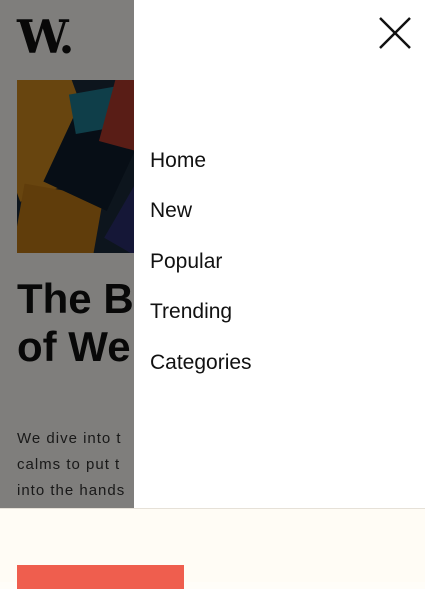 Image resolution: width=425 pixels, height=589 pixels. I want to click on menu-item-home: Home, so click(201, 170).